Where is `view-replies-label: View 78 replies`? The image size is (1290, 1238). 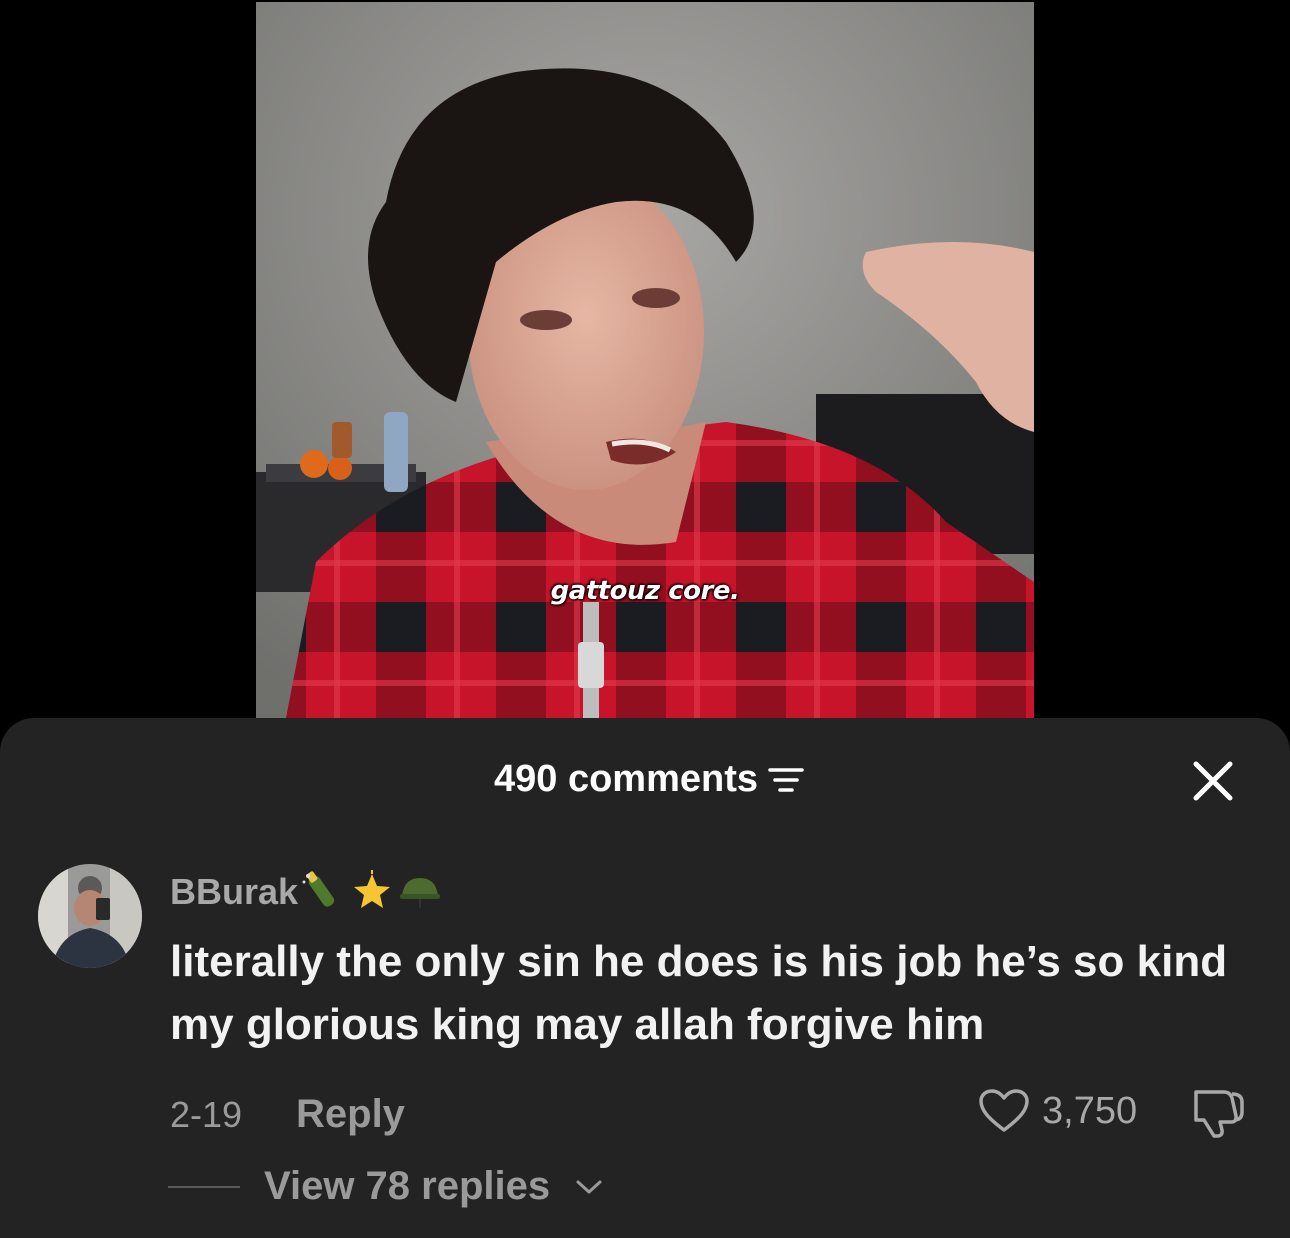 view-replies-label: View 78 replies is located at coordinates (407, 1186).